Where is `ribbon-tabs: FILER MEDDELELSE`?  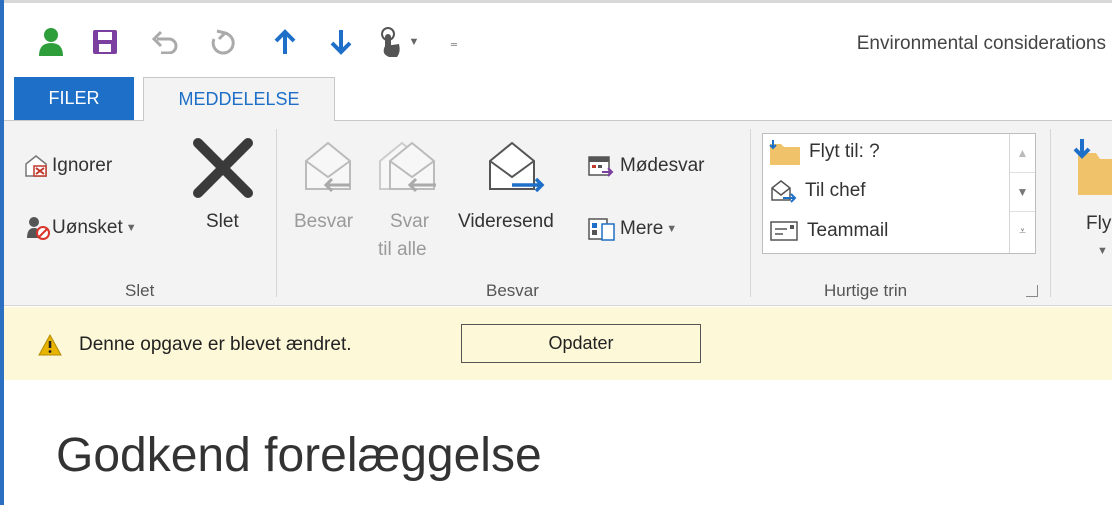 ribbon-tabs: FILER MEDDELELSE is located at coordinates (558, 99).